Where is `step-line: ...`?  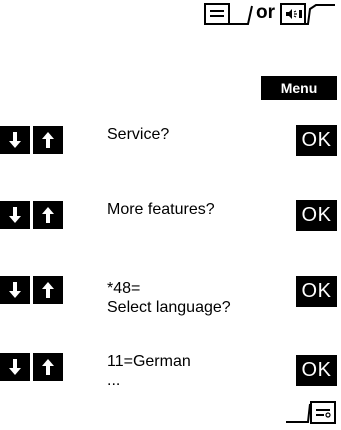 step-line: ... is located at coordinates (114, 380).